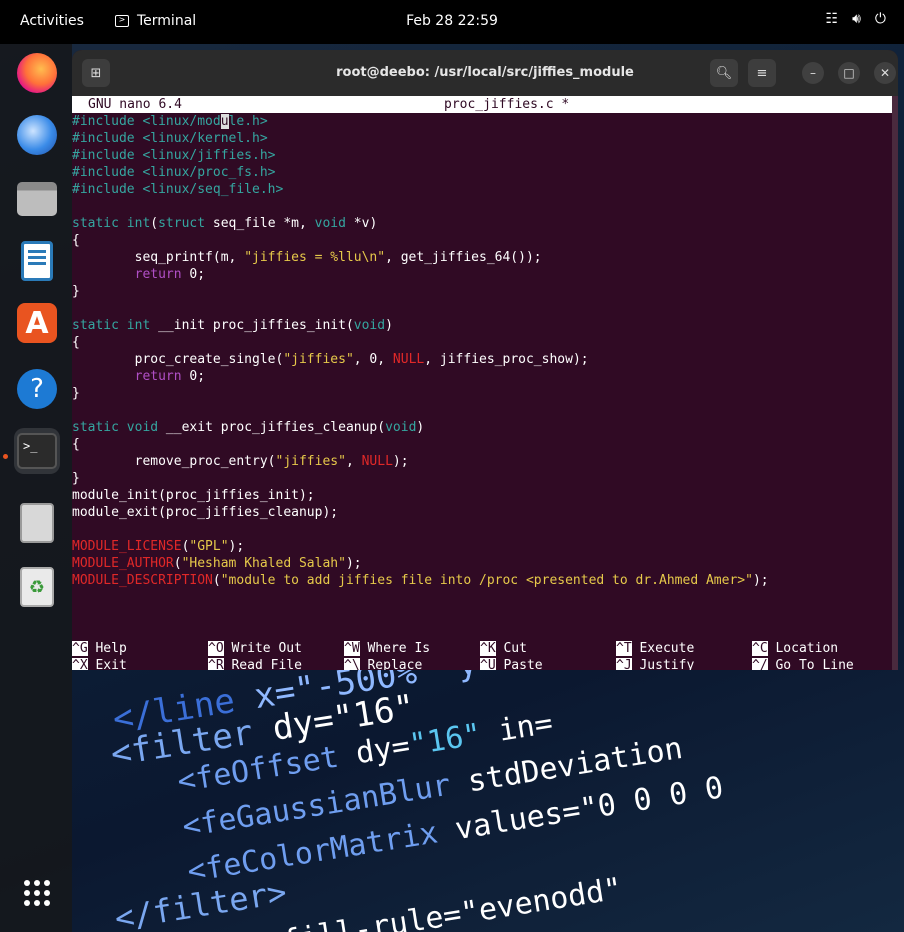  I want to click on document-icon, so click(37, 261).